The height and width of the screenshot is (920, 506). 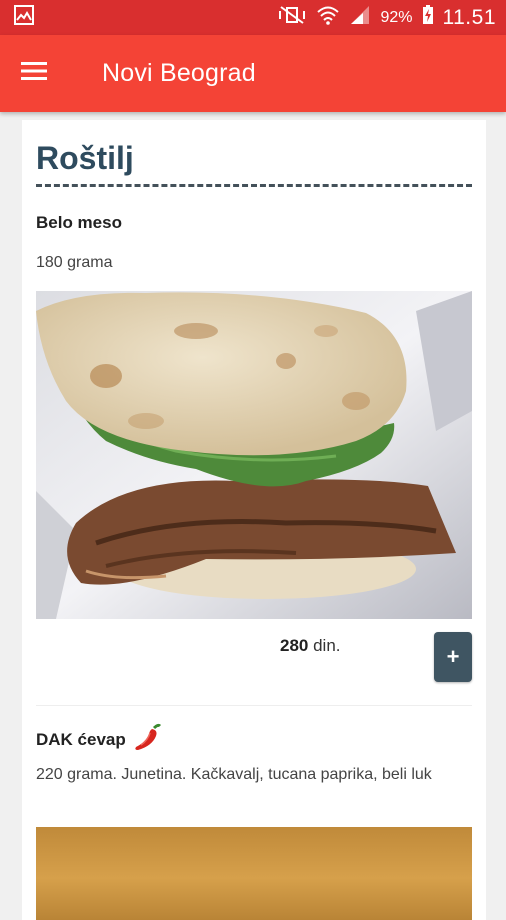 I want to click on price-unit: din., so click(x=324, y=645).